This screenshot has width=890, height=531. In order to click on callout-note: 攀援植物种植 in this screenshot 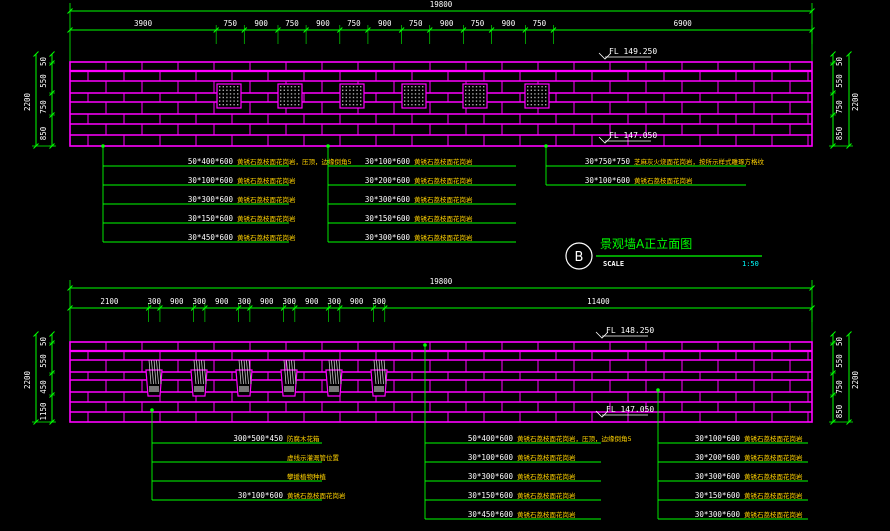, I will do `click(307, 476)`.